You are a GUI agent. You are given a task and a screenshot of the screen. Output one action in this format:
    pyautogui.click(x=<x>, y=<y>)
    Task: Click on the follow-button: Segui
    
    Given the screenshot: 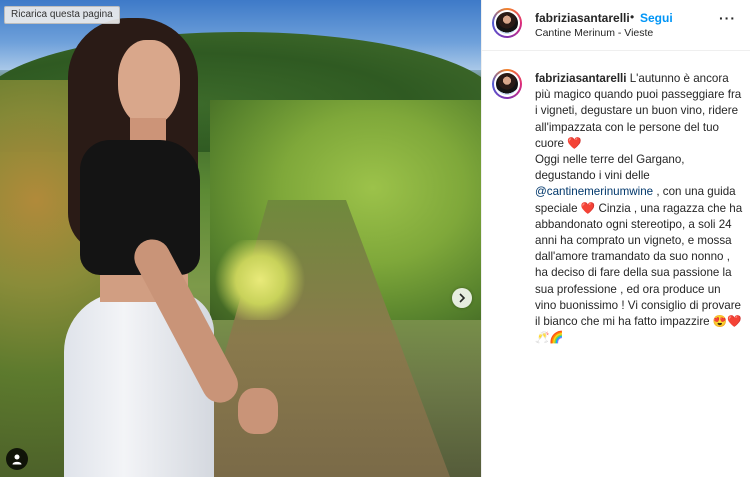 What is the action you would take?
    pyautogui.click(x=656, y=18)
    